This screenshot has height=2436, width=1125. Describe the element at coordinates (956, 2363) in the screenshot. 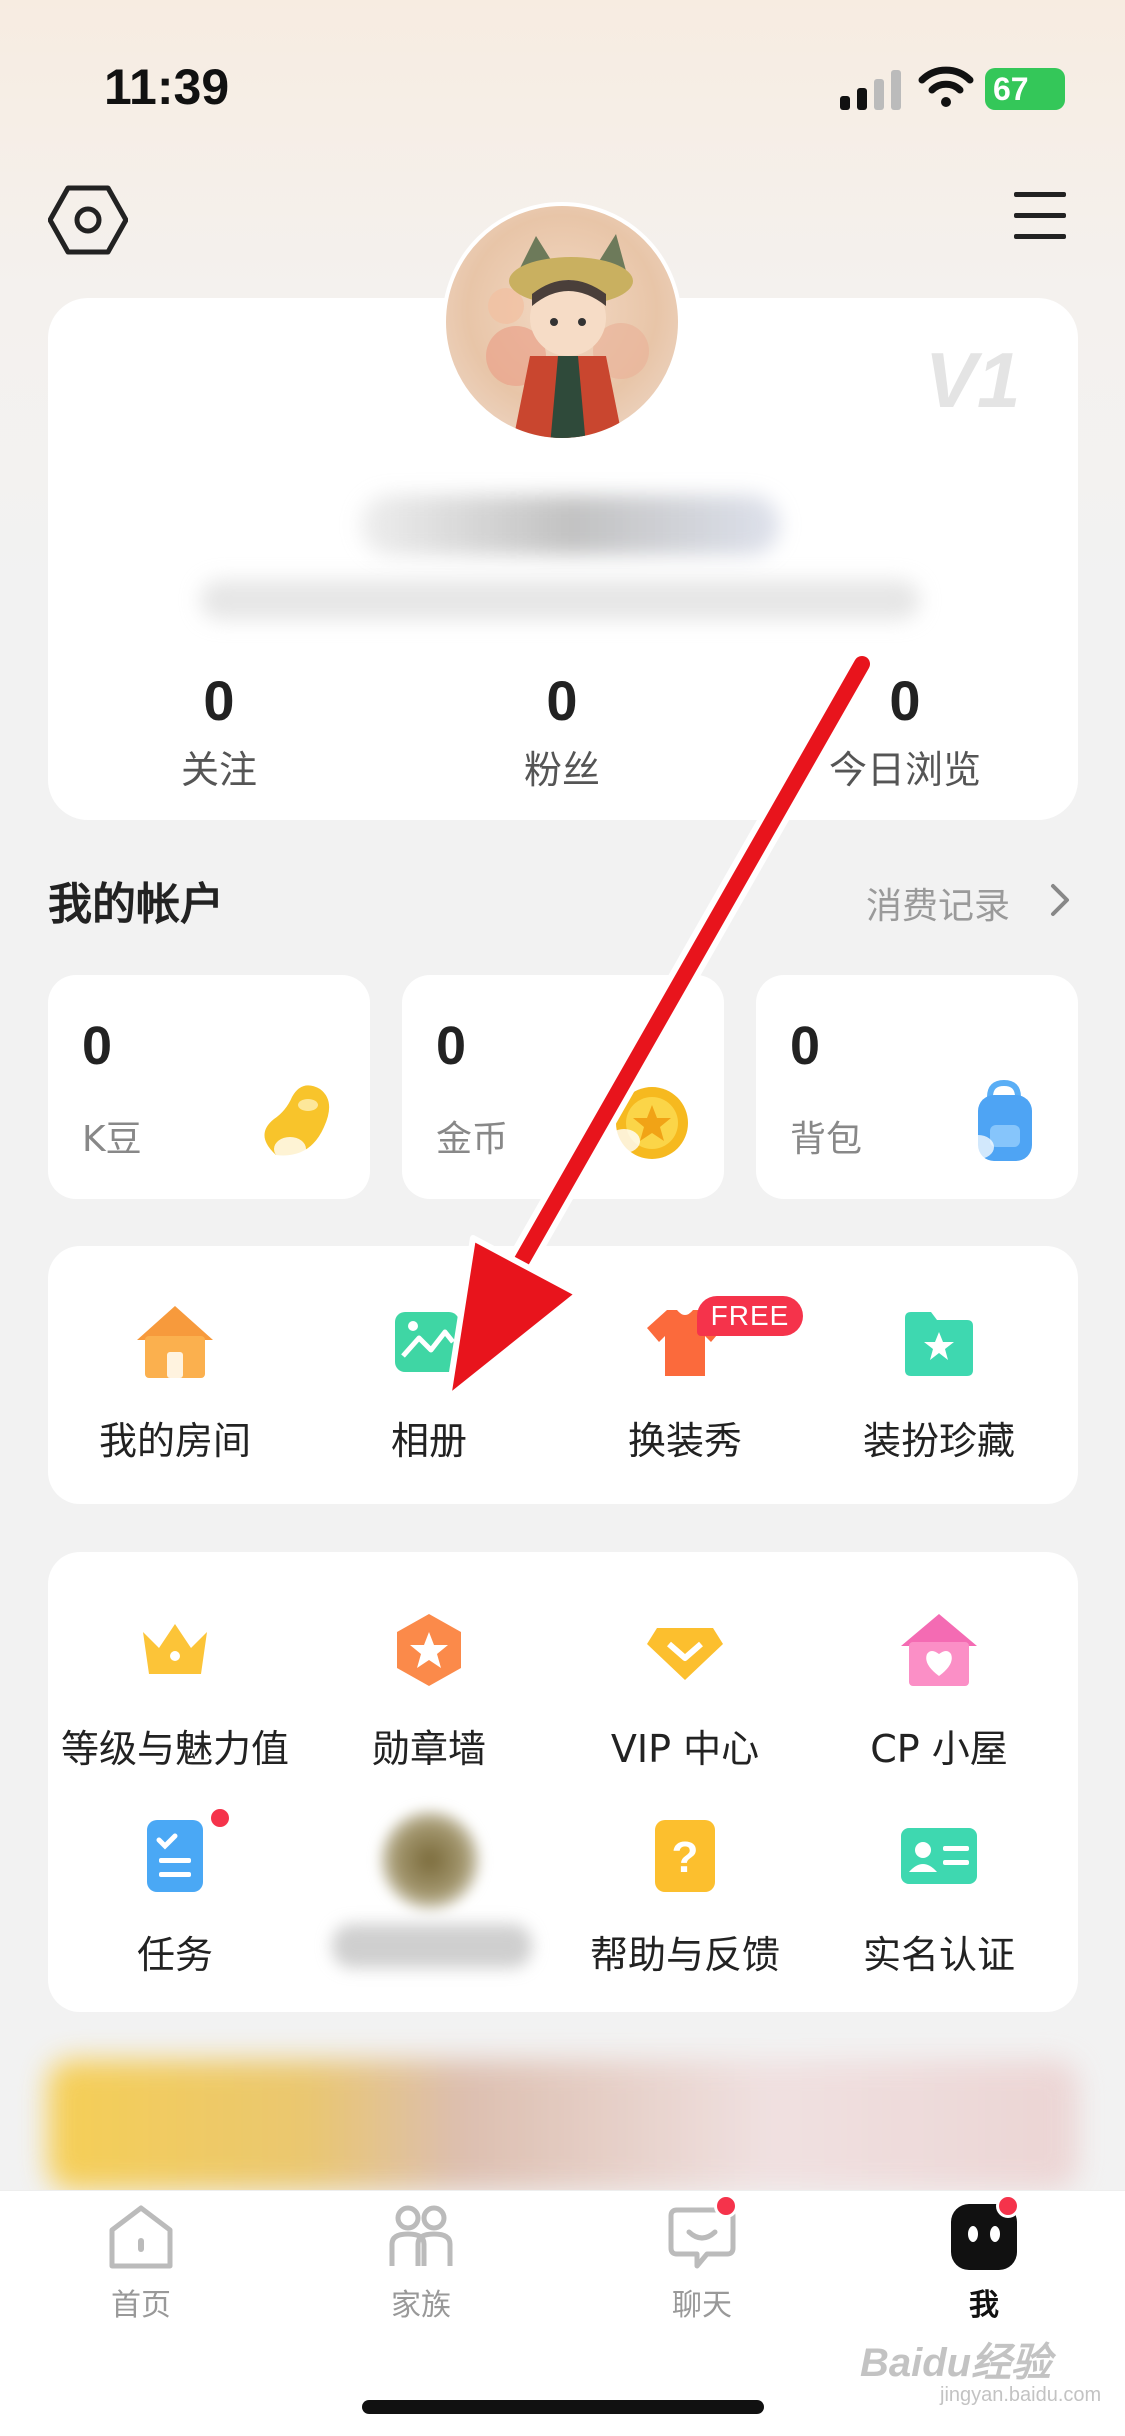

I see `baidu-watermark: Baidu经验` at that location.